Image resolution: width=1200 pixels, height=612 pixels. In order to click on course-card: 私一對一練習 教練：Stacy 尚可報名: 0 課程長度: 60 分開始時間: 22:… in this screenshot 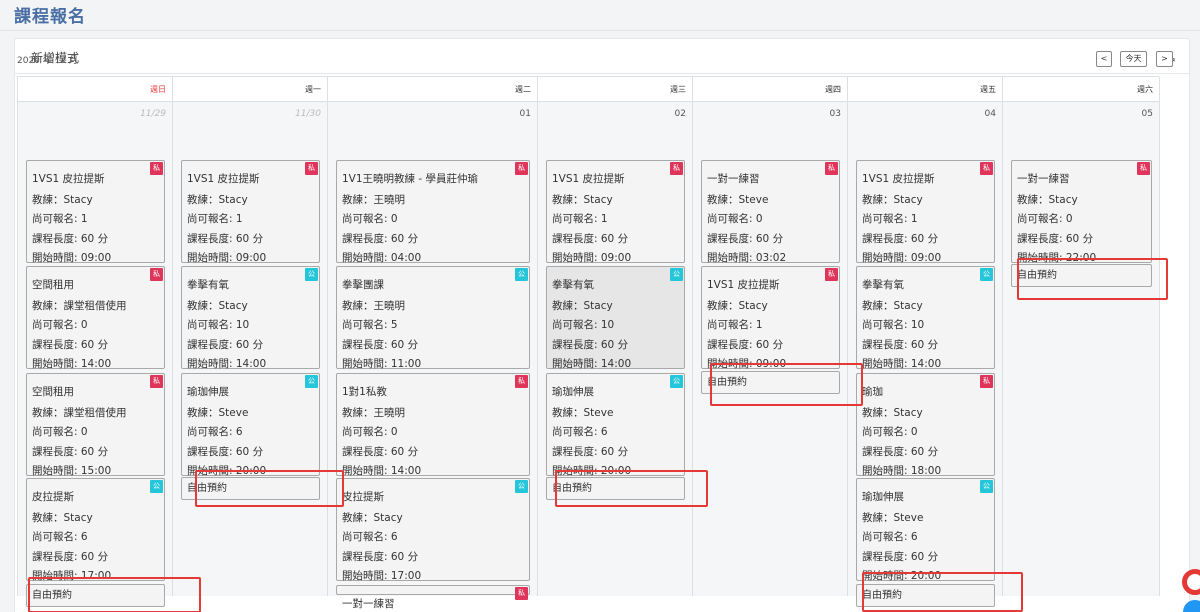, I will do `click(1081, 212)`.